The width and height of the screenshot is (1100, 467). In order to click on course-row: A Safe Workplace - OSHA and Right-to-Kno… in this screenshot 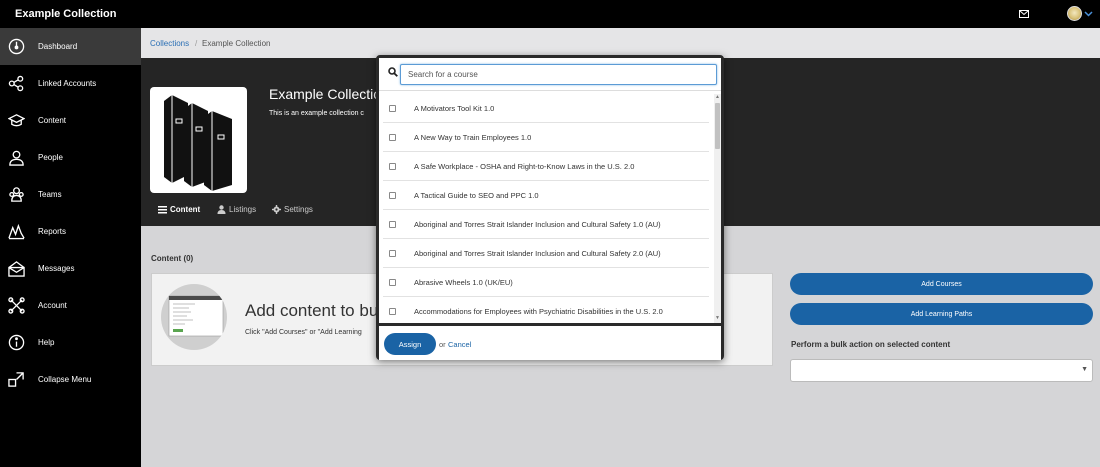, I will do `click(546, 166)`.